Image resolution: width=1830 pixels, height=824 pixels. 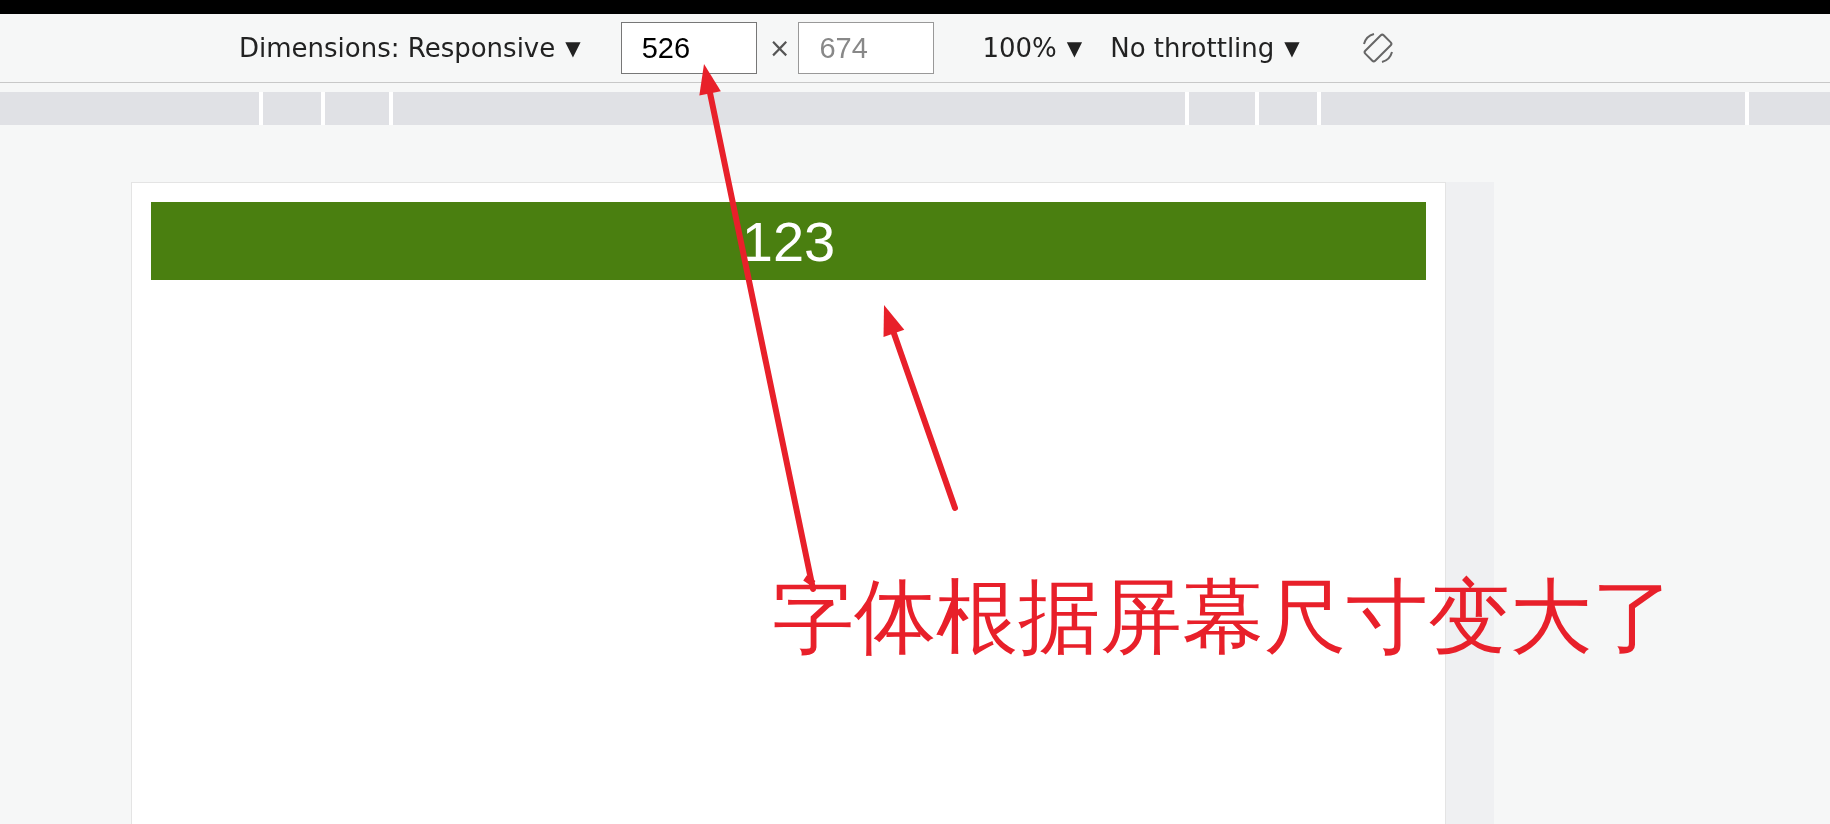 What do you see at coordinates (1205, 48) in the screenshot?
I see `throttling-dropdown: No throttling ▼` at bounding box center [1205, 48].